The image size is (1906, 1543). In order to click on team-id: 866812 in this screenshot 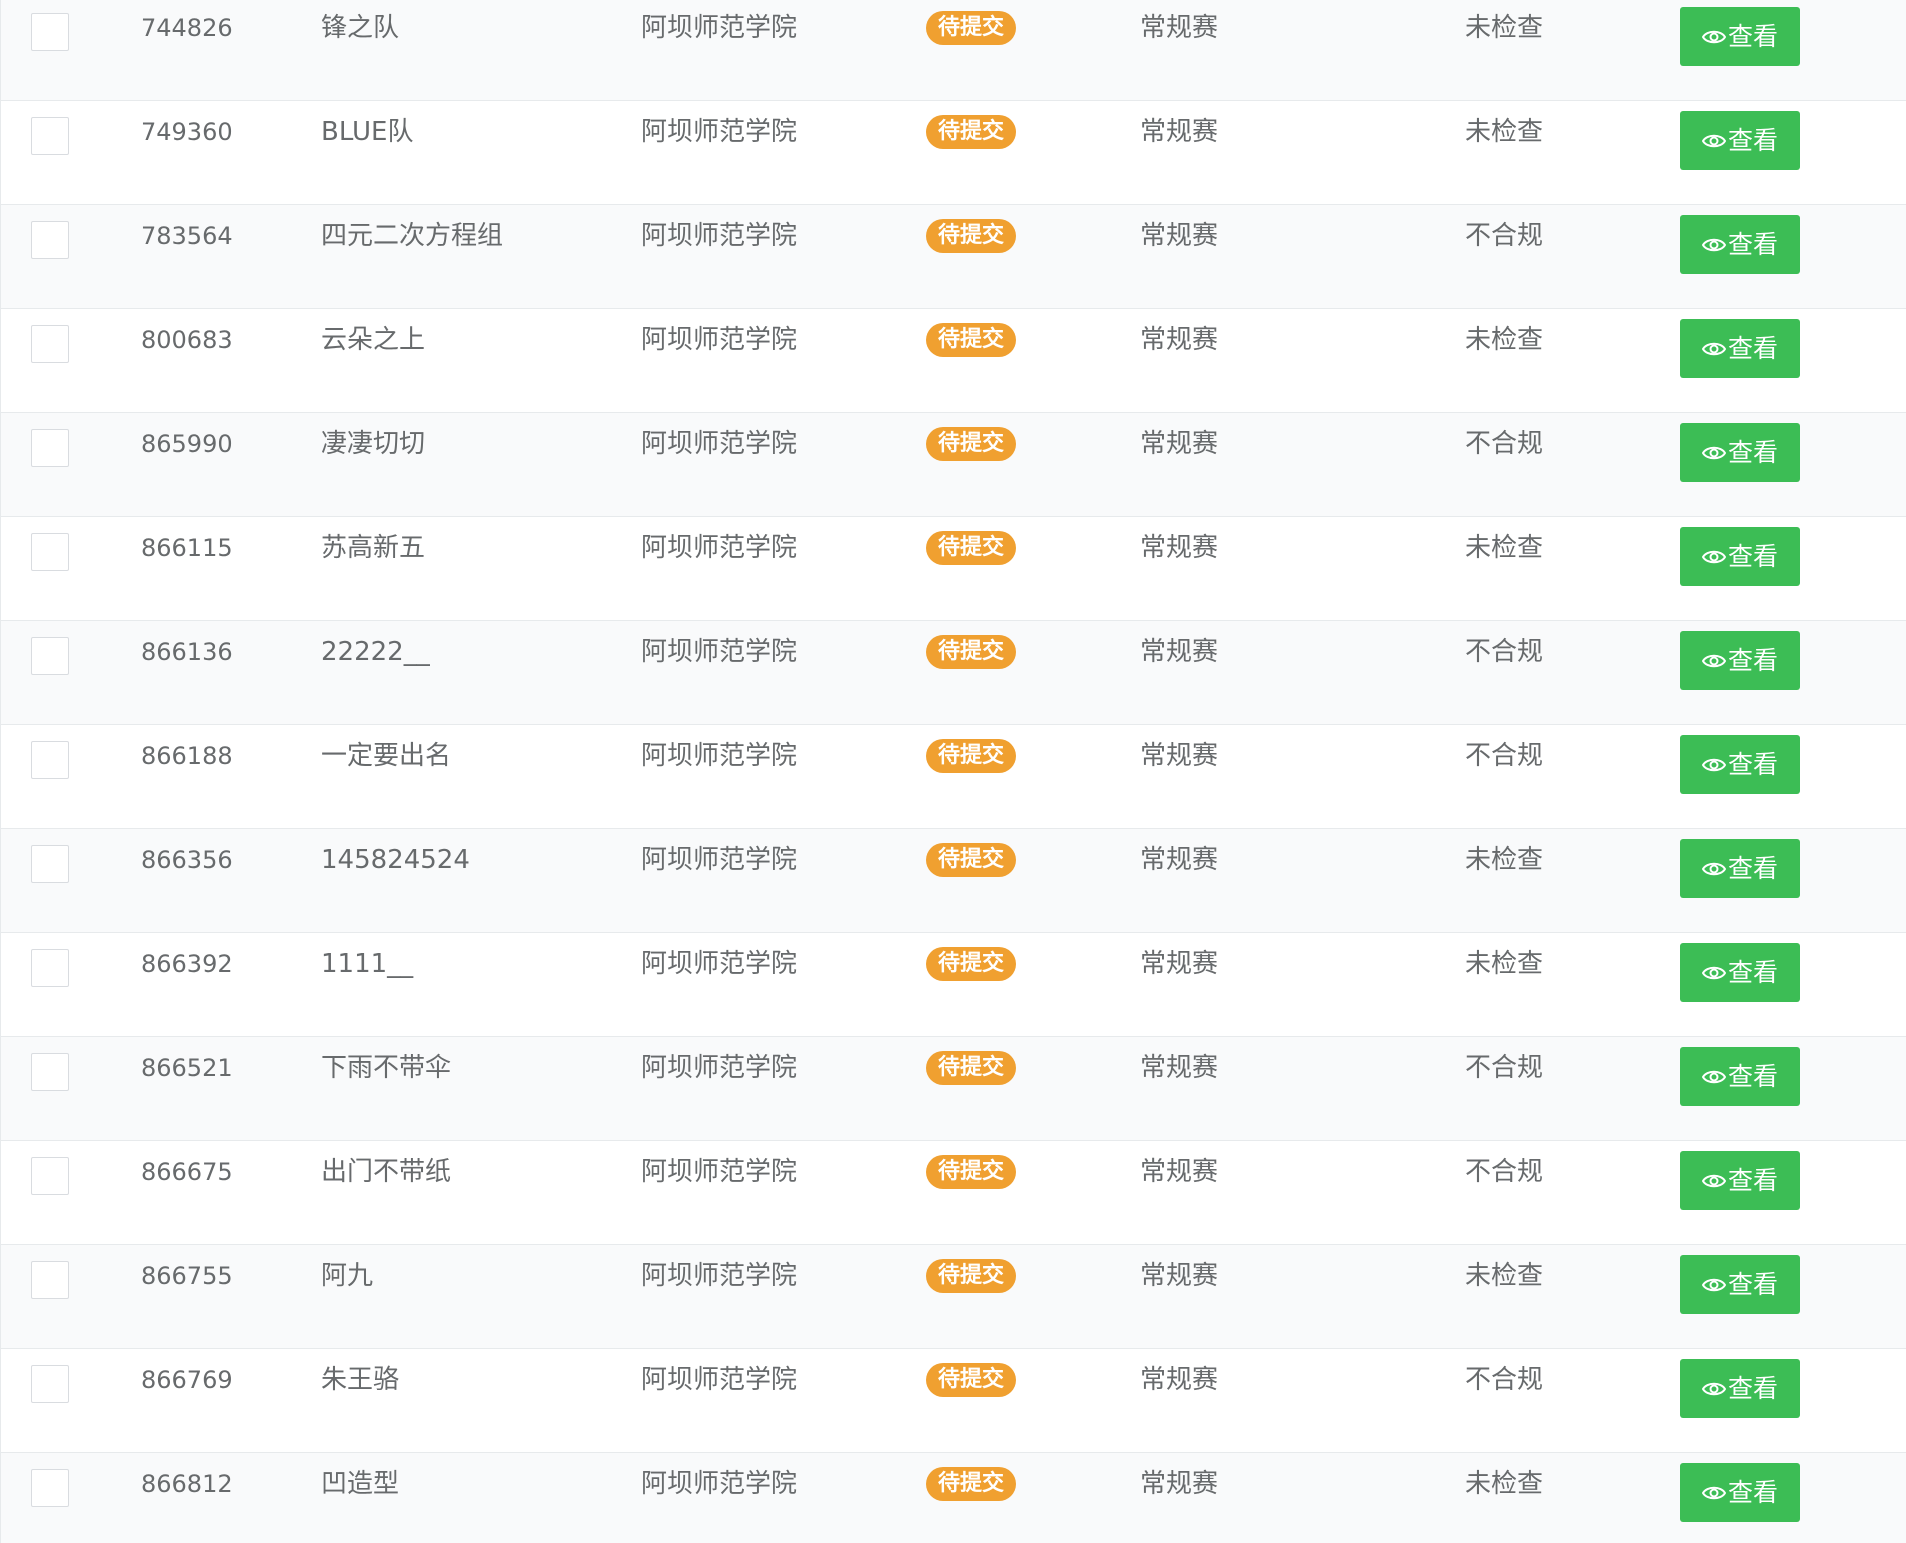, I will do `click(187, 1484)`.